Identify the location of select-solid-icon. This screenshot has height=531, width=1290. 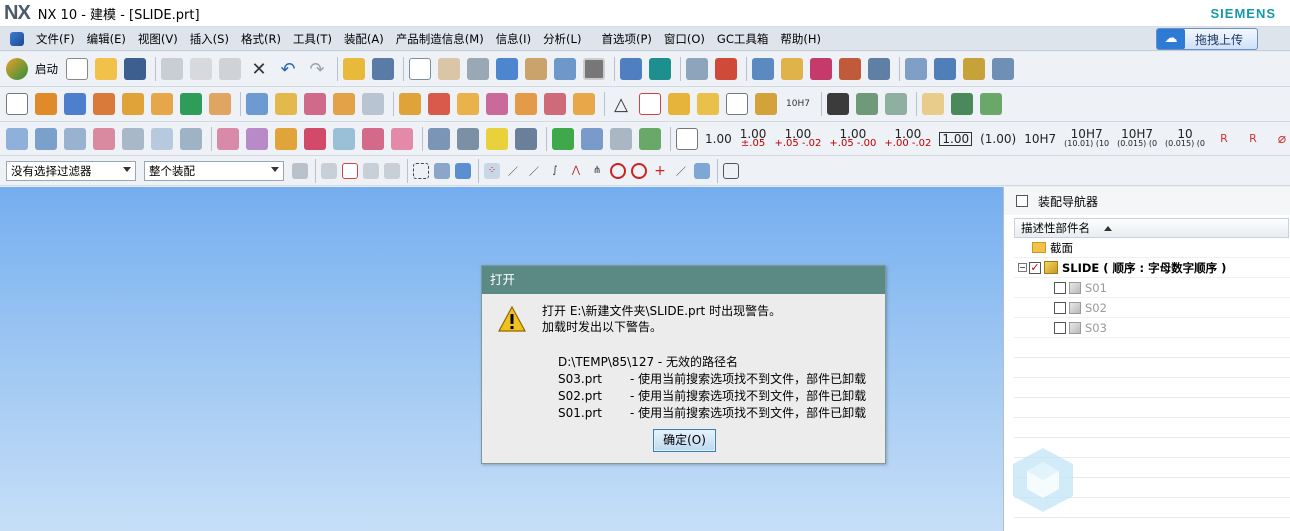
(442, 170).